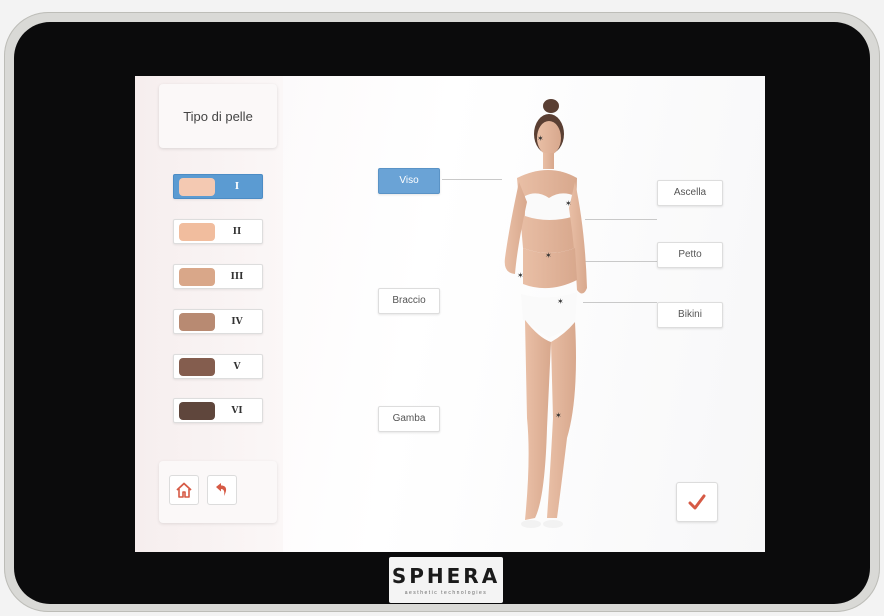 The image size is (884, 616). Describe the element at coordinates (237, 322) in the screenshot. I see `skin-type-label: IV` at that location.